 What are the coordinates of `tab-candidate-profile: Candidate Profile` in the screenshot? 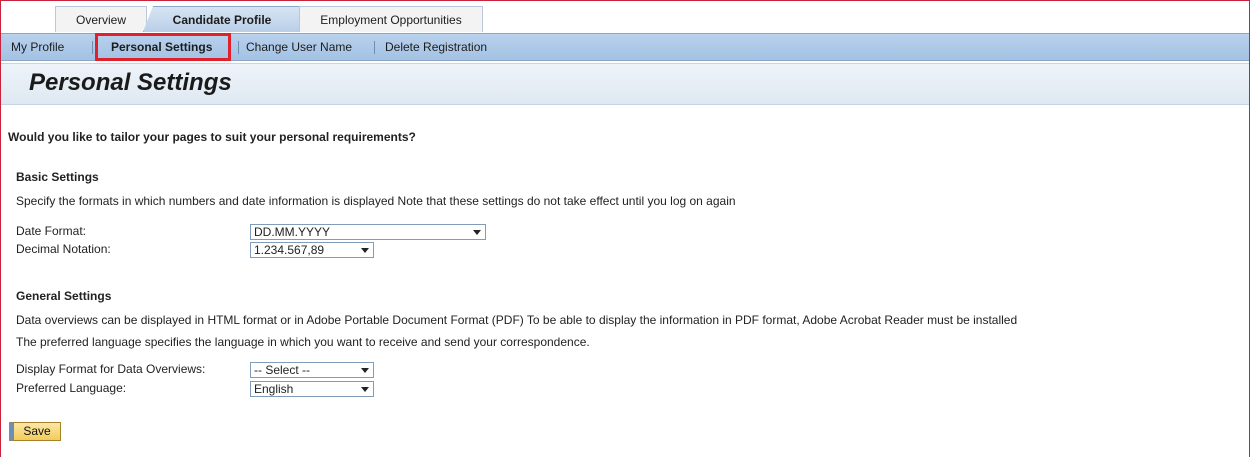 It's located at (222, 19).